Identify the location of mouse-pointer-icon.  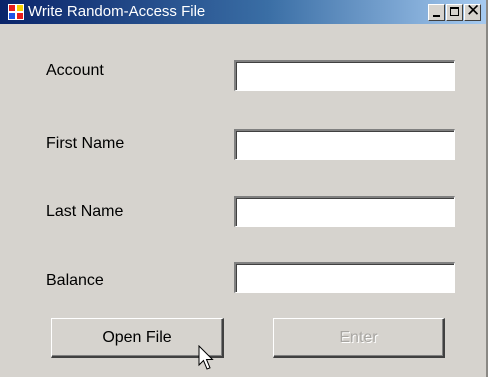
(206, 357).